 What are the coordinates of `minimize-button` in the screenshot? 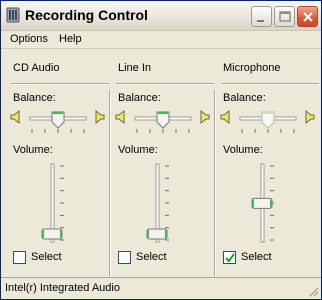 It's located at (261, 16).